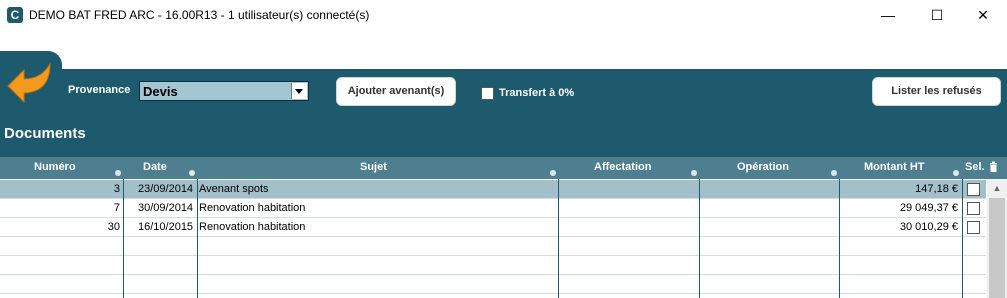 The image size is (1007, 298). What do you see at coordinates (487, 93) in the screenshot?
I see `transfer-checkbox` at bounding box center [487, 93].